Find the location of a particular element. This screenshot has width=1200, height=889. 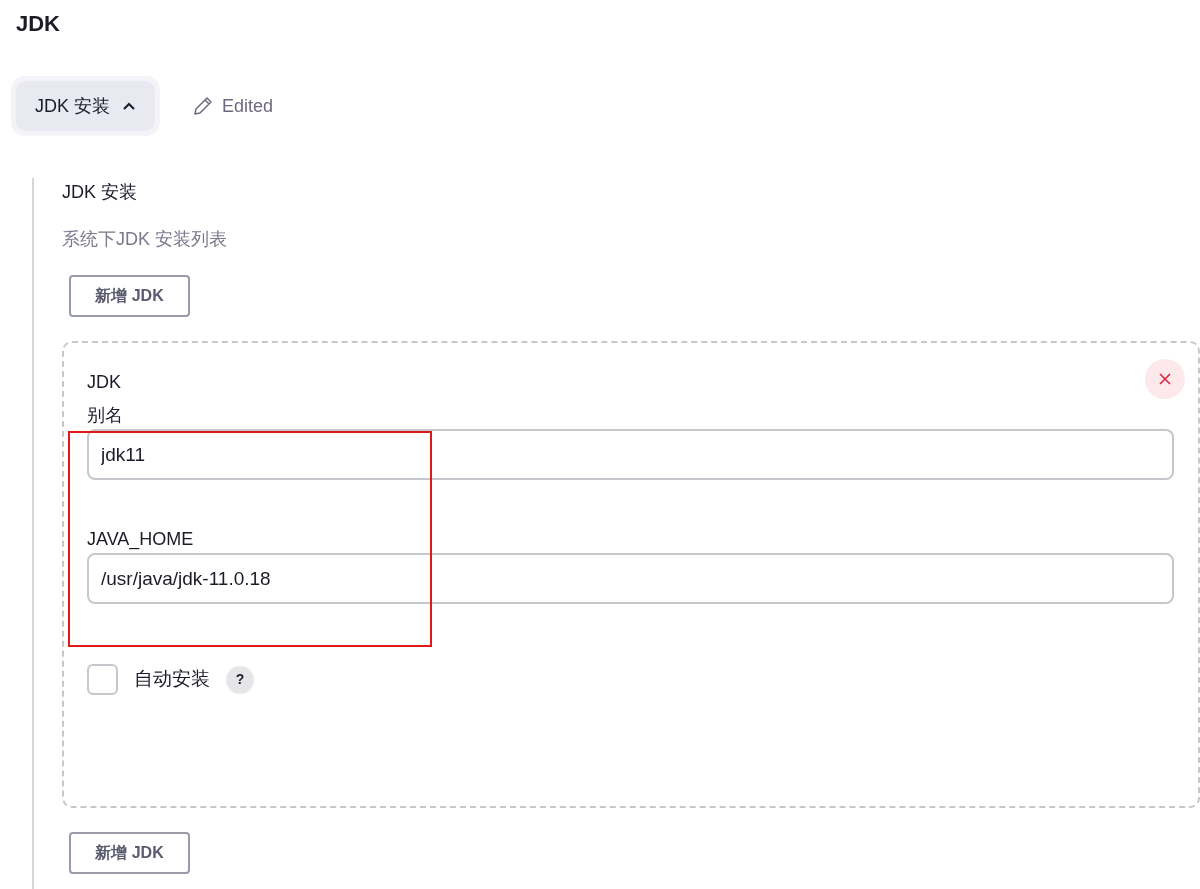

item-heading: JDK is located at coordinates (104, 382).